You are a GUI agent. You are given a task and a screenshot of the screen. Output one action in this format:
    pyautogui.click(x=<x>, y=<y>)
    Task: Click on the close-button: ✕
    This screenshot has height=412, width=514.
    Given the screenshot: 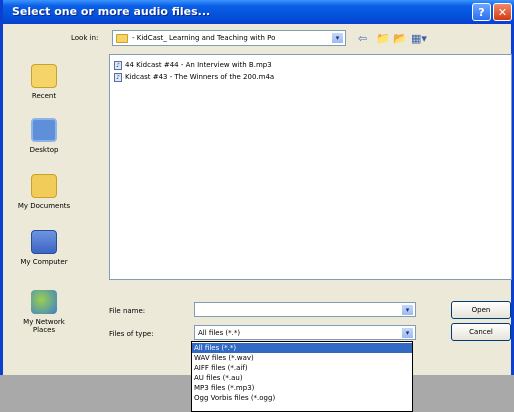 What is the action you would take?
    pyautogui.click(x=502, y=12)
    